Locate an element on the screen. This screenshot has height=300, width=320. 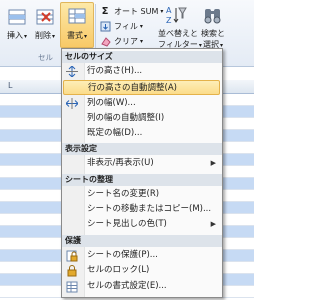
lock-icon is located at coordinates (72, 271).